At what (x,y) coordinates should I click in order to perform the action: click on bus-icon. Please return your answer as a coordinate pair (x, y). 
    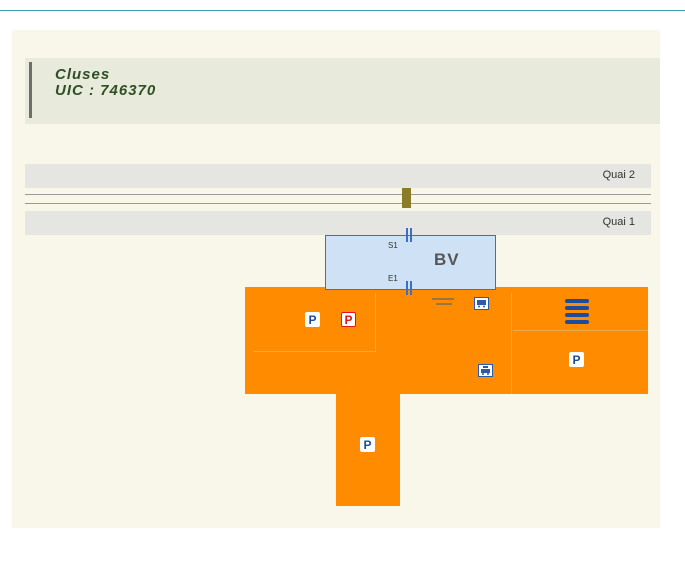
    Looking at the image, I should click on (481, 303).